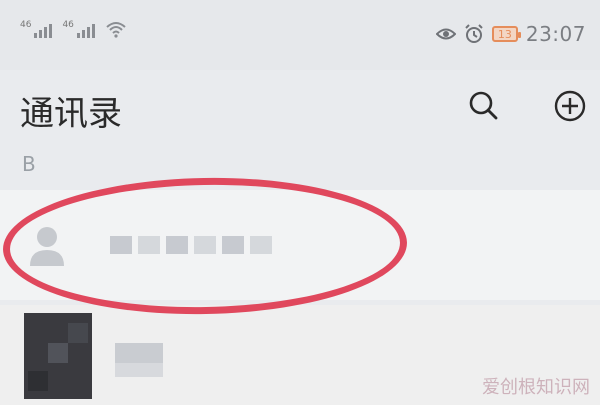 The image size is (600, 405). I want to click on sim2-network-tag: 46, so click(68, 25).